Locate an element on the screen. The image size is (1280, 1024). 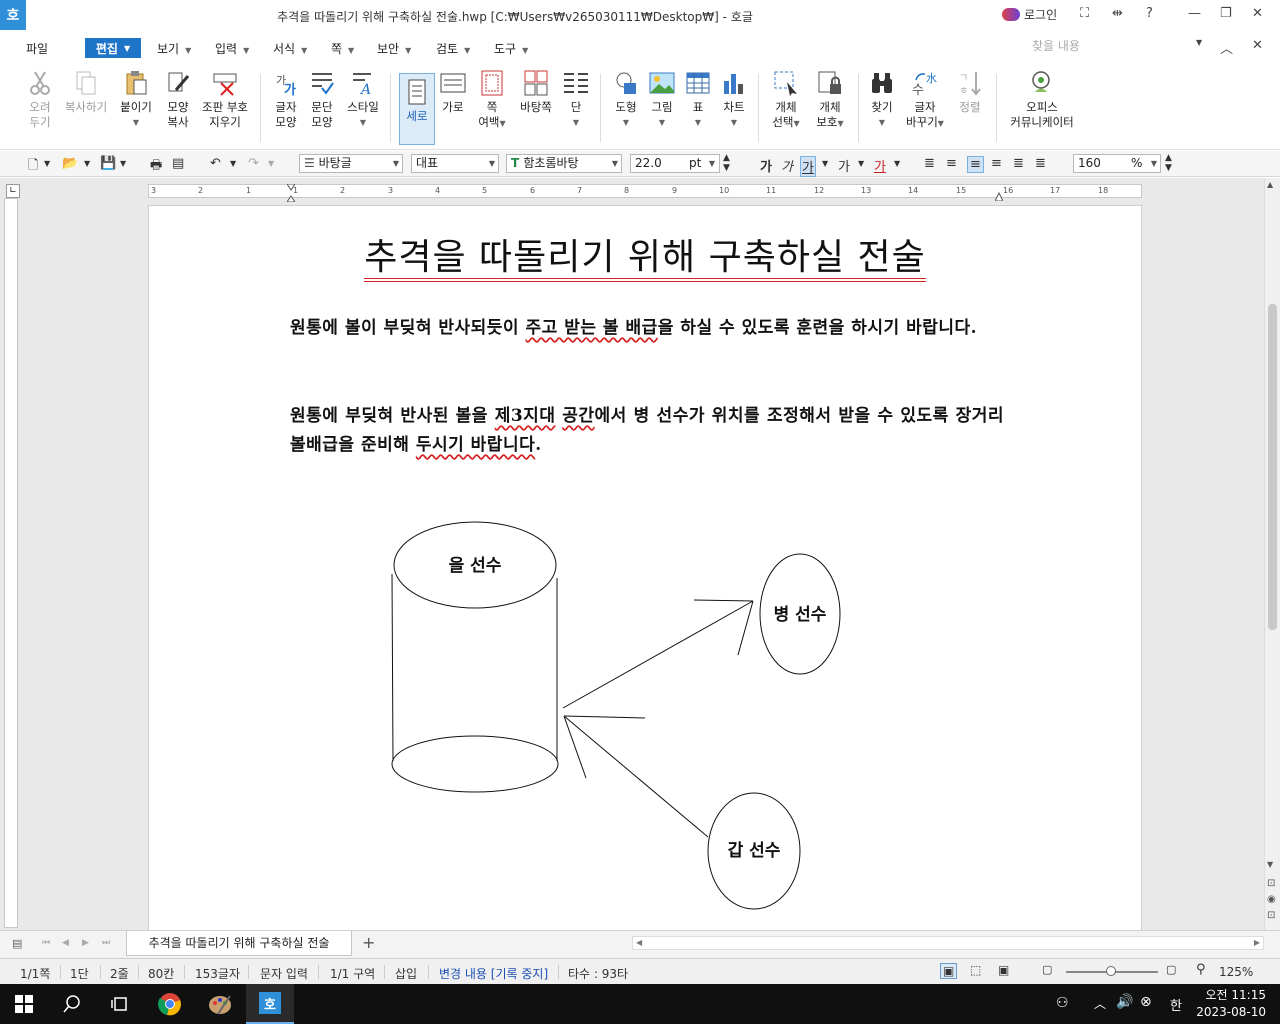
office-communicator-button: 오피스 커뮤니케이터 is located at coordinates (1042, 100).